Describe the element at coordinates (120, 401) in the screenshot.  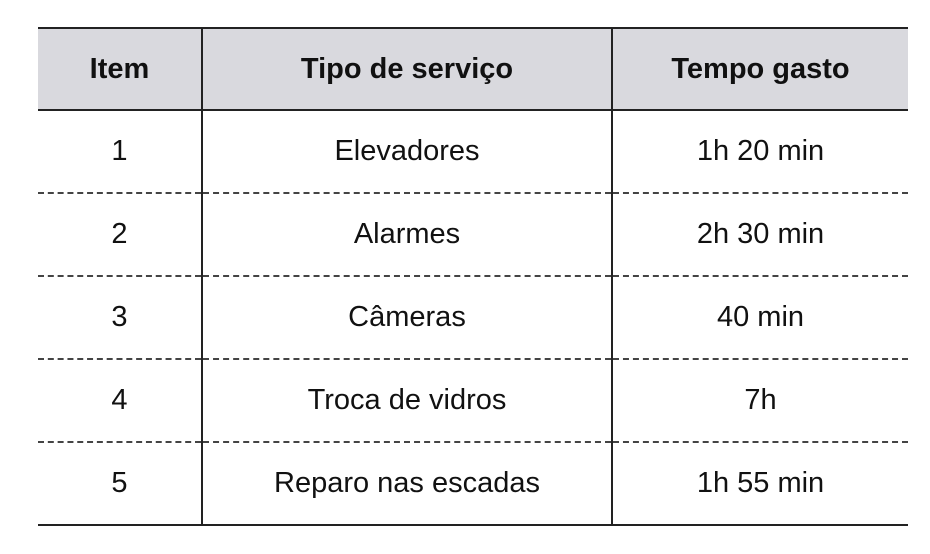
I see `cell-item: 4` at that location.